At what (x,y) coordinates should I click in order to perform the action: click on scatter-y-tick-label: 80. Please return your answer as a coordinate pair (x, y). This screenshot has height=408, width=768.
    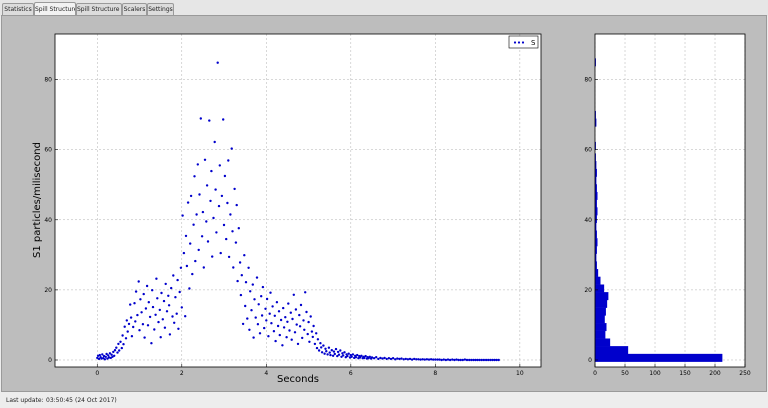
    Looking at the image, I should click on (48, 80).